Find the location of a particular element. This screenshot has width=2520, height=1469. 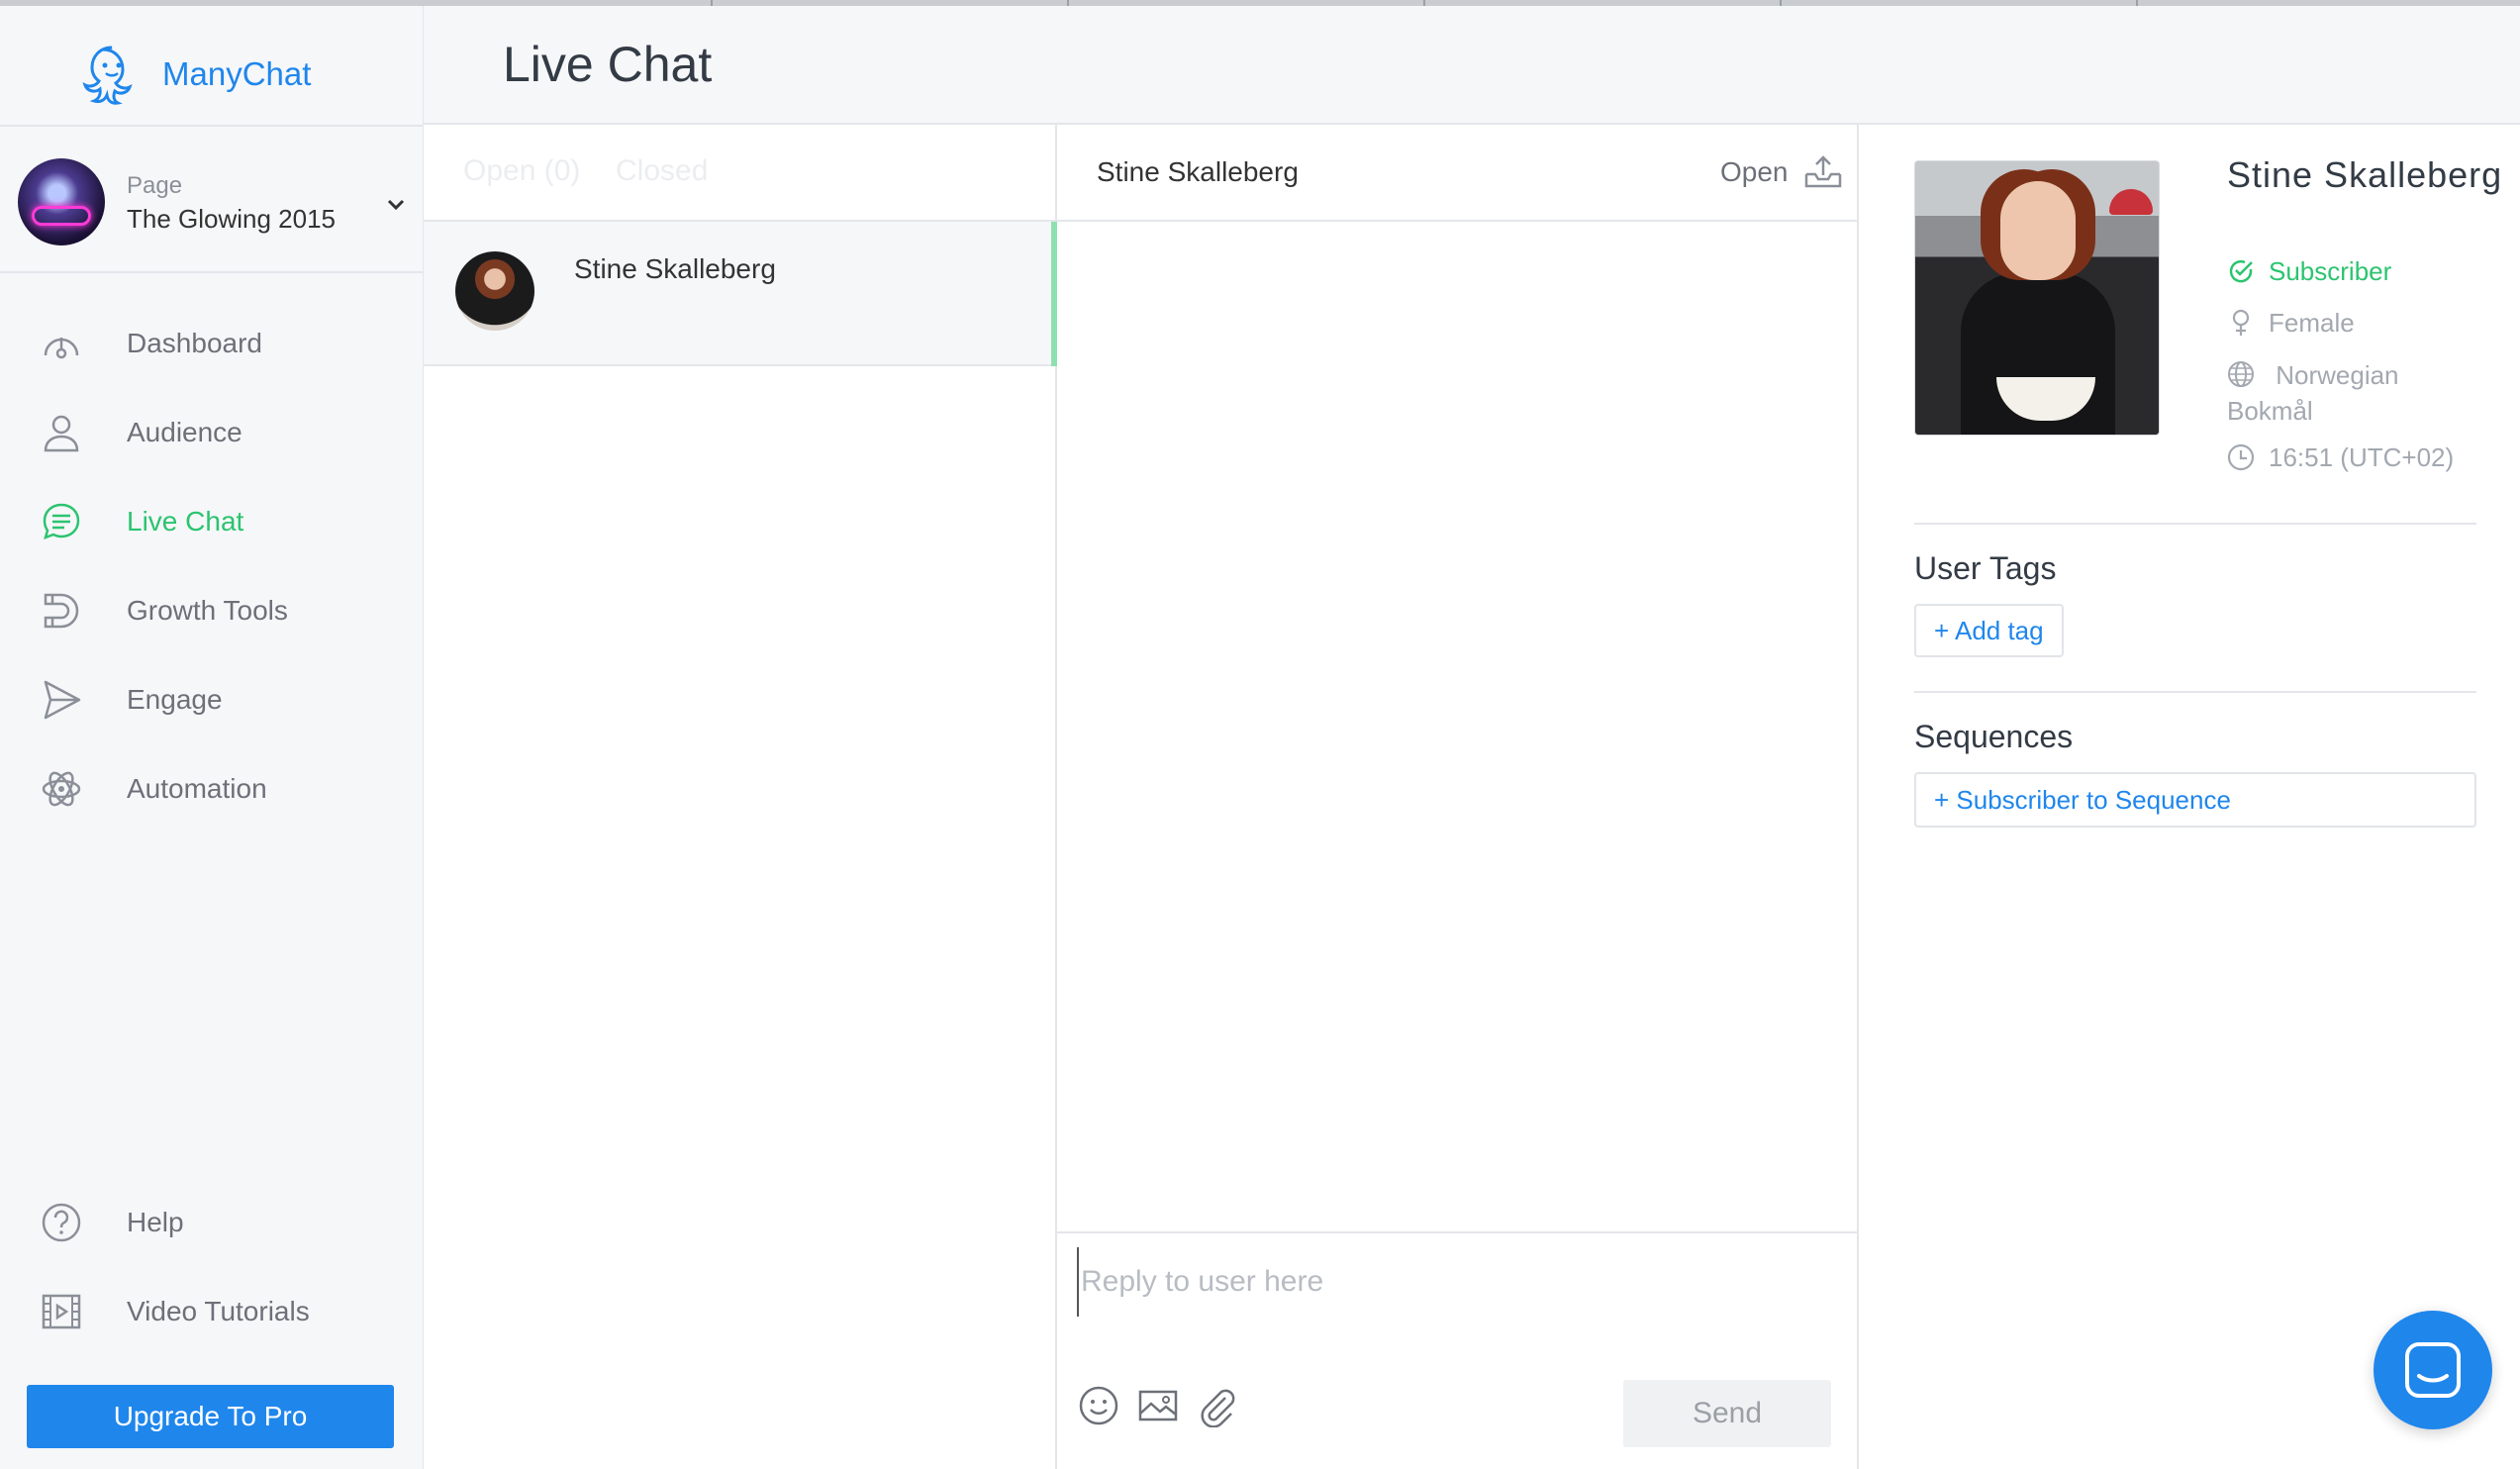

inbox-upload-icon is located at coordinates (1823, 172).